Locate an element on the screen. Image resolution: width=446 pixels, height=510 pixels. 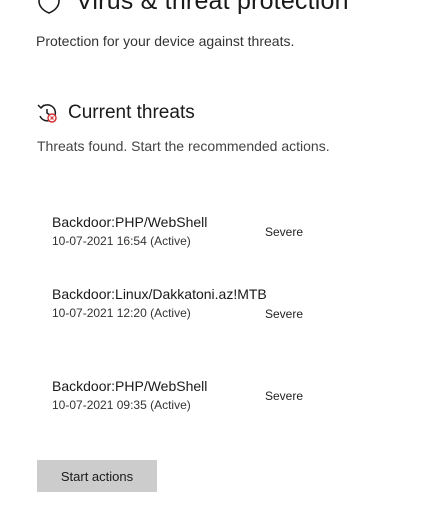
shield-icon is located at coordinates (49, 7).